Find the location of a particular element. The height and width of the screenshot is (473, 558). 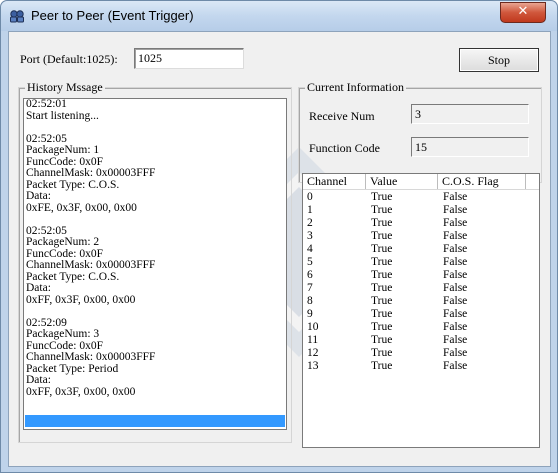

listview-header: Channel Value C.O.S. Flag is located at coordinates (421, 182).